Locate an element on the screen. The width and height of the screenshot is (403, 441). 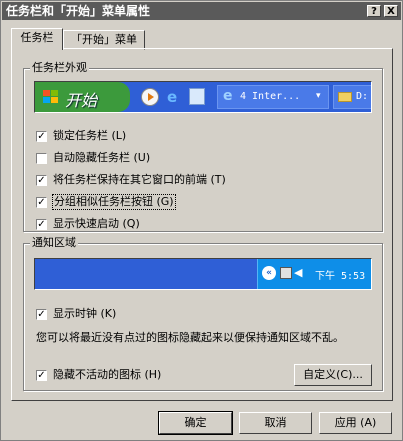
ie-task-icon: e is located at coordinates (228, 96).